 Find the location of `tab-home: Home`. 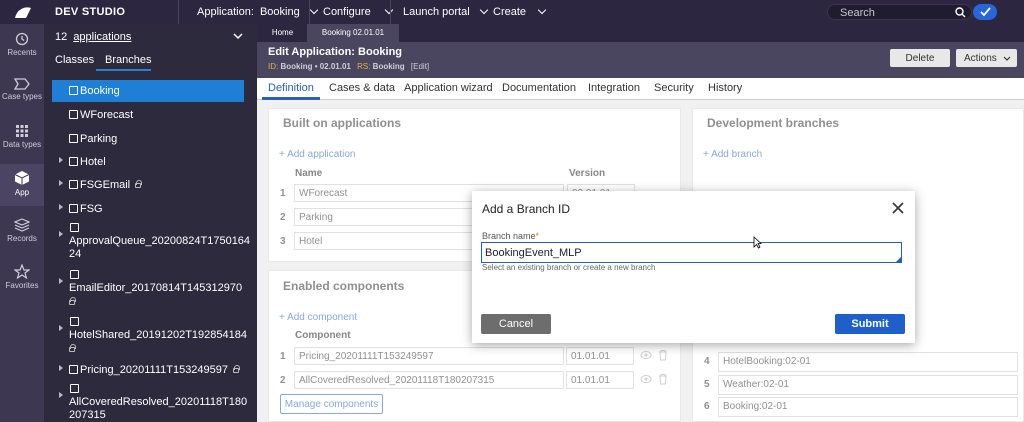

tab-home: Home is located at coordinates (282, 33).